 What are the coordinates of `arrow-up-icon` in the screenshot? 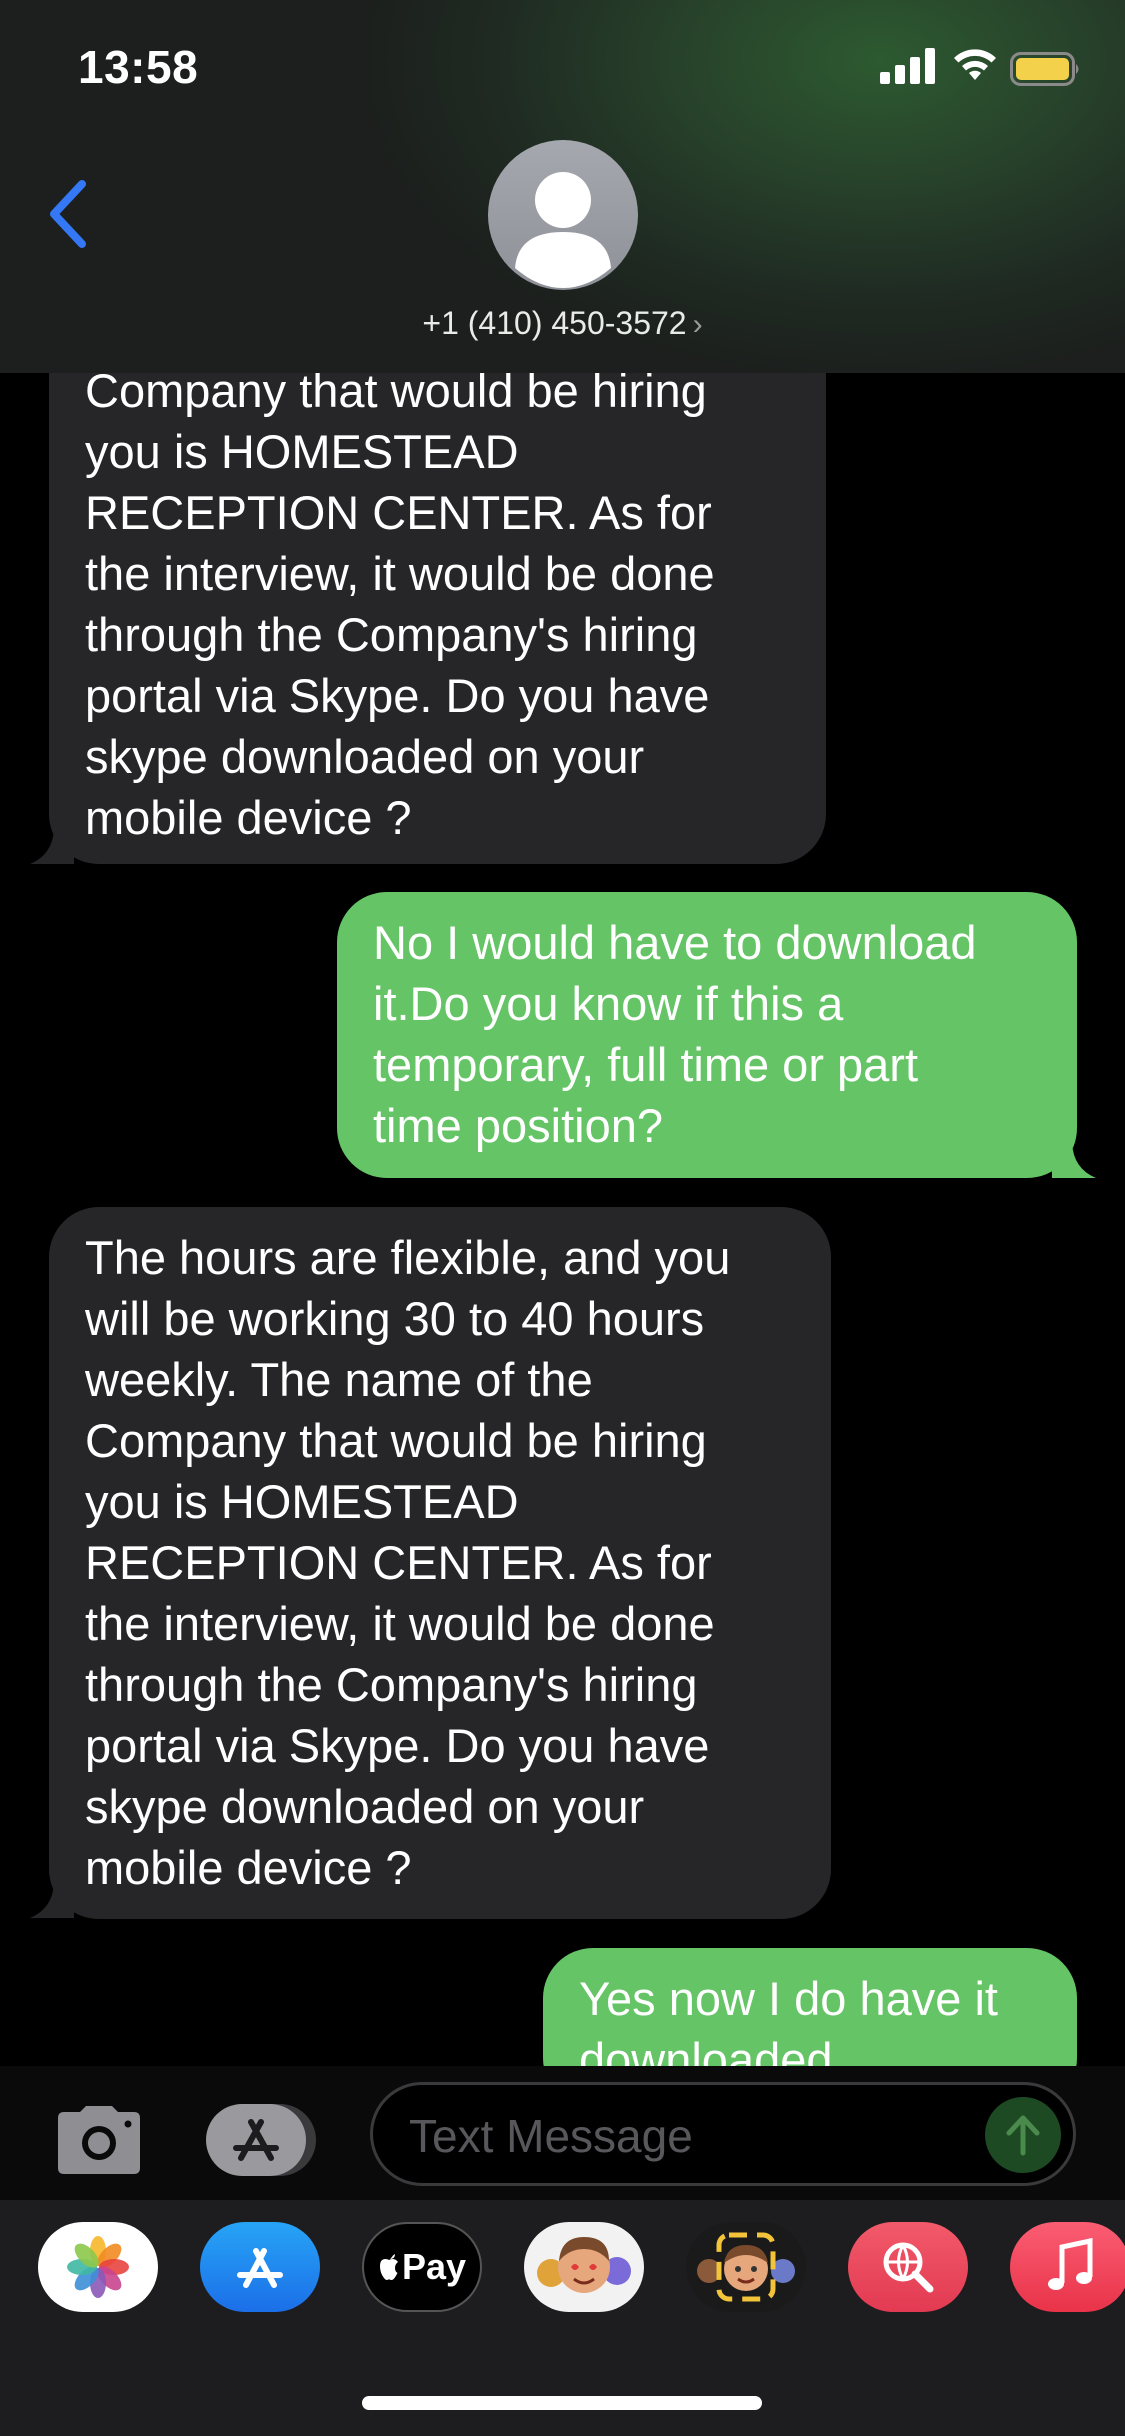 It's located at (1023, 2135).